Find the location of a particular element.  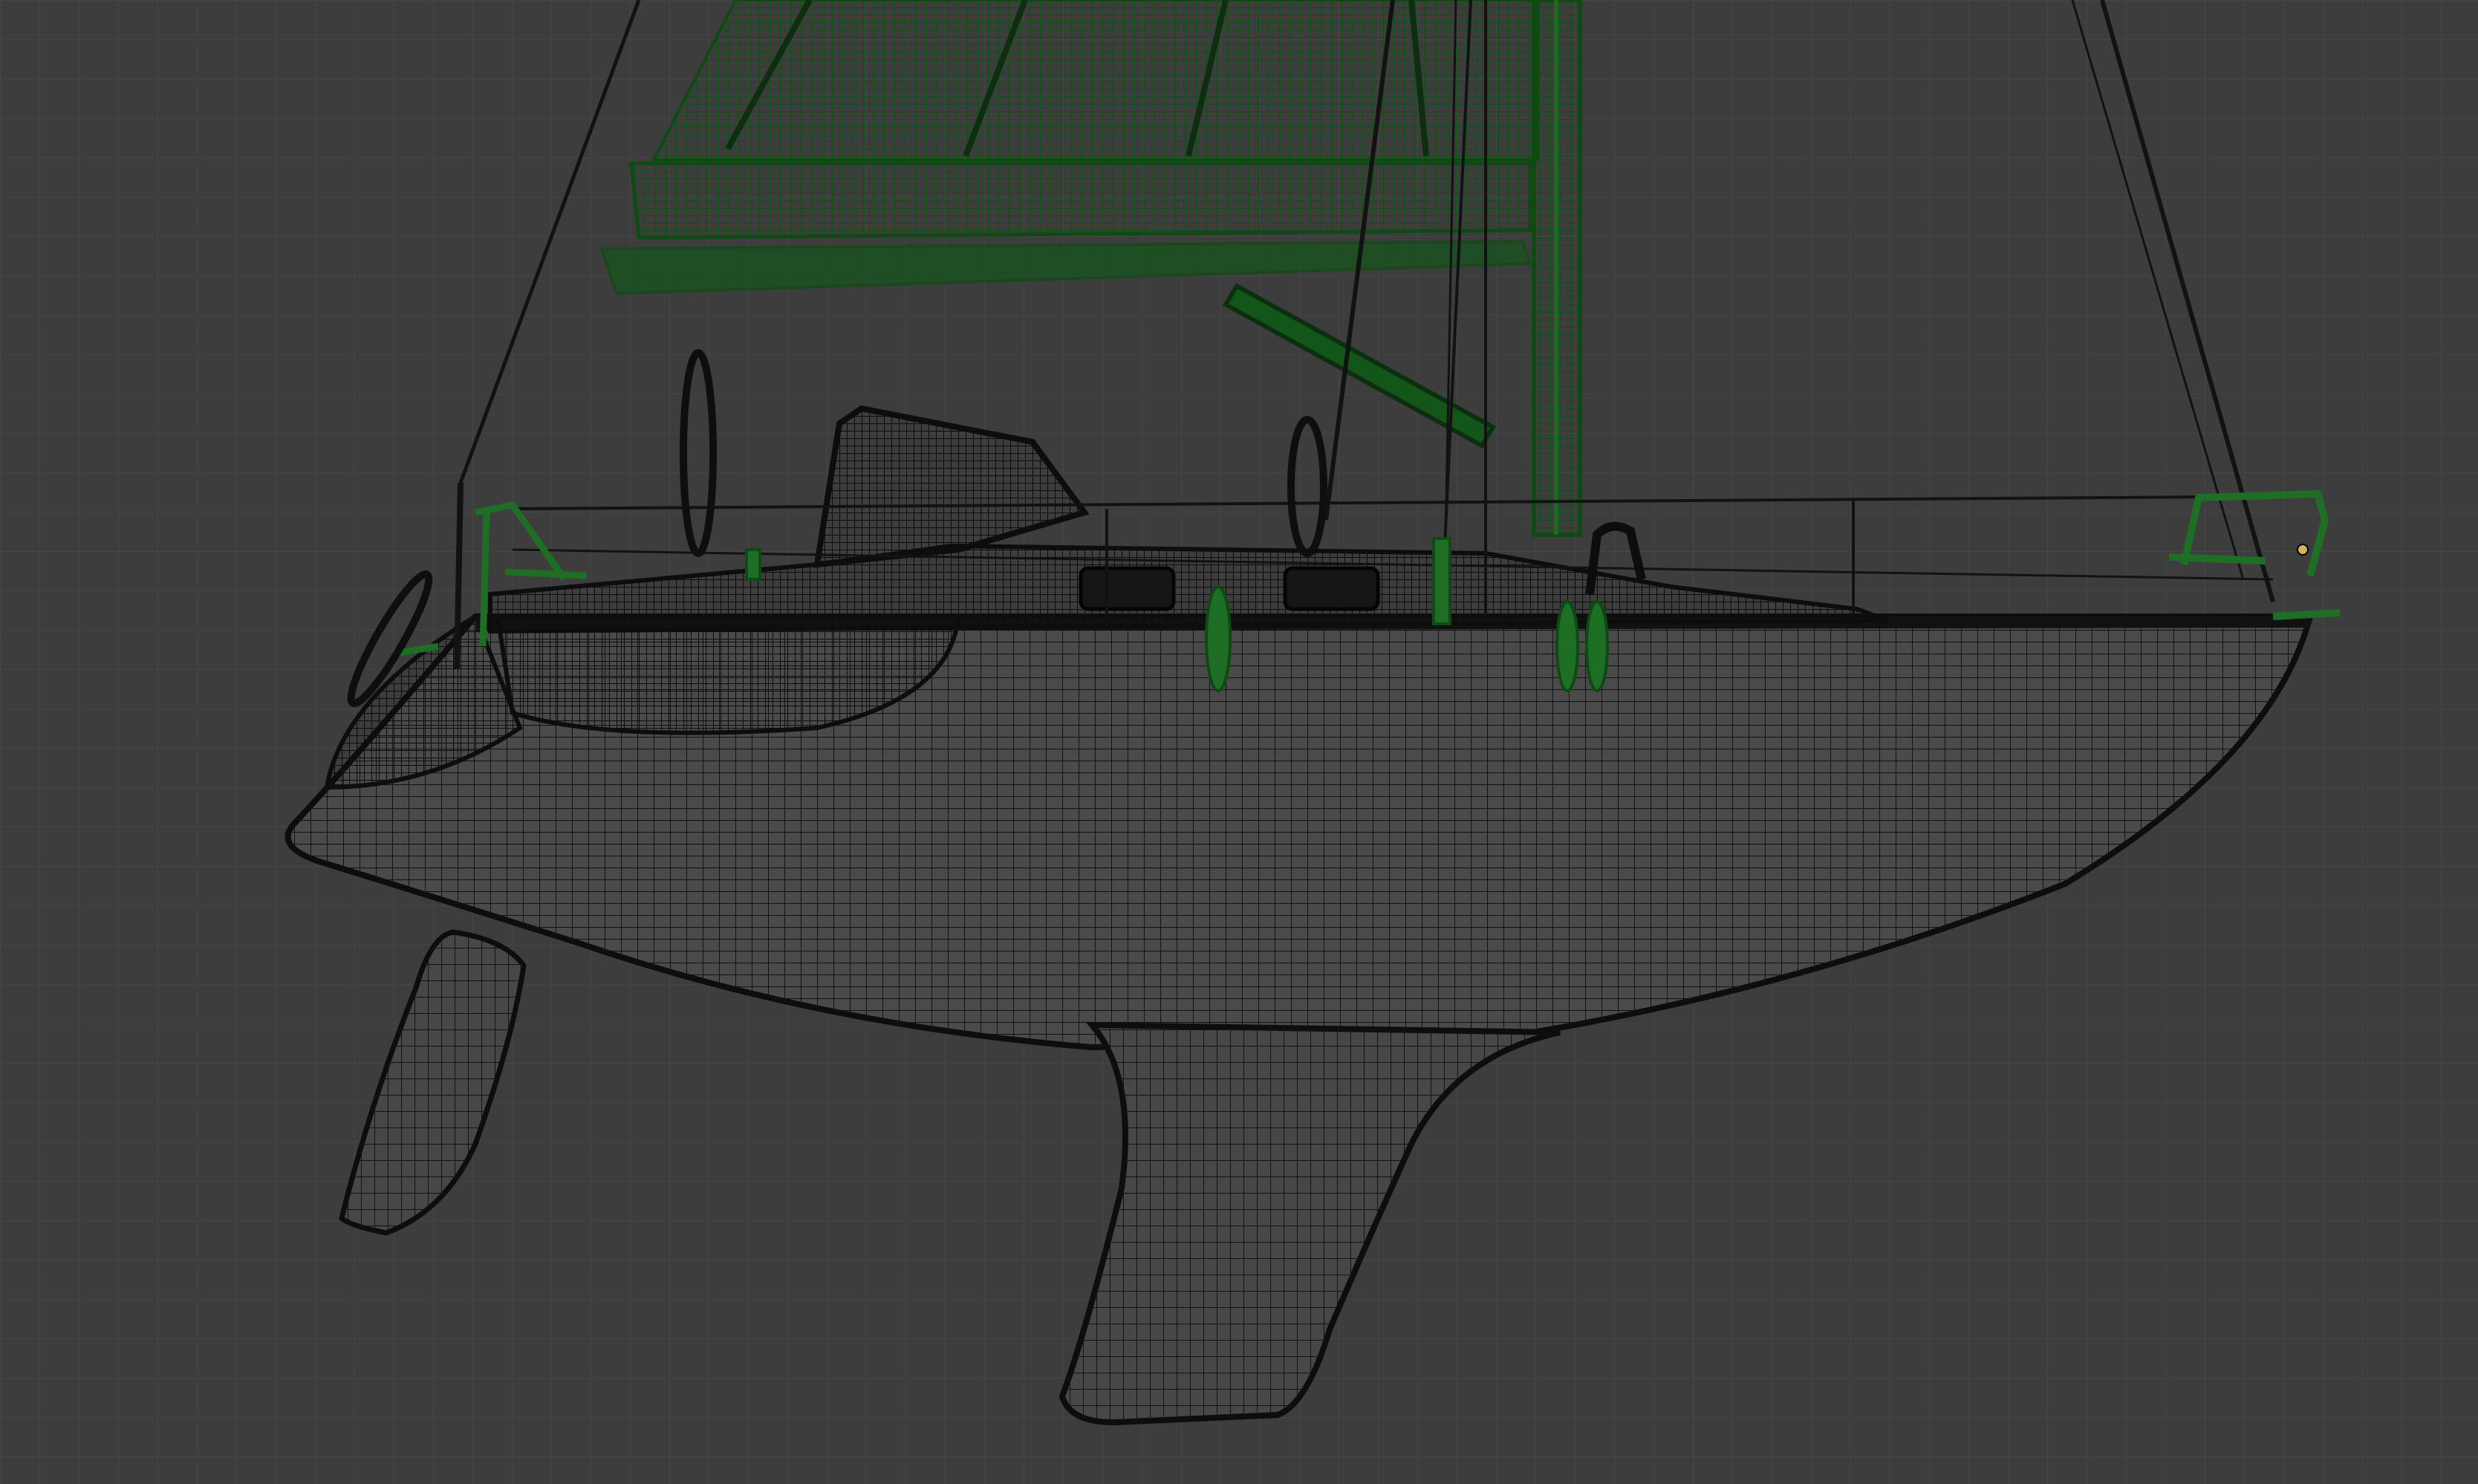

bow-pulpit is located at coordinates (2255, 554).